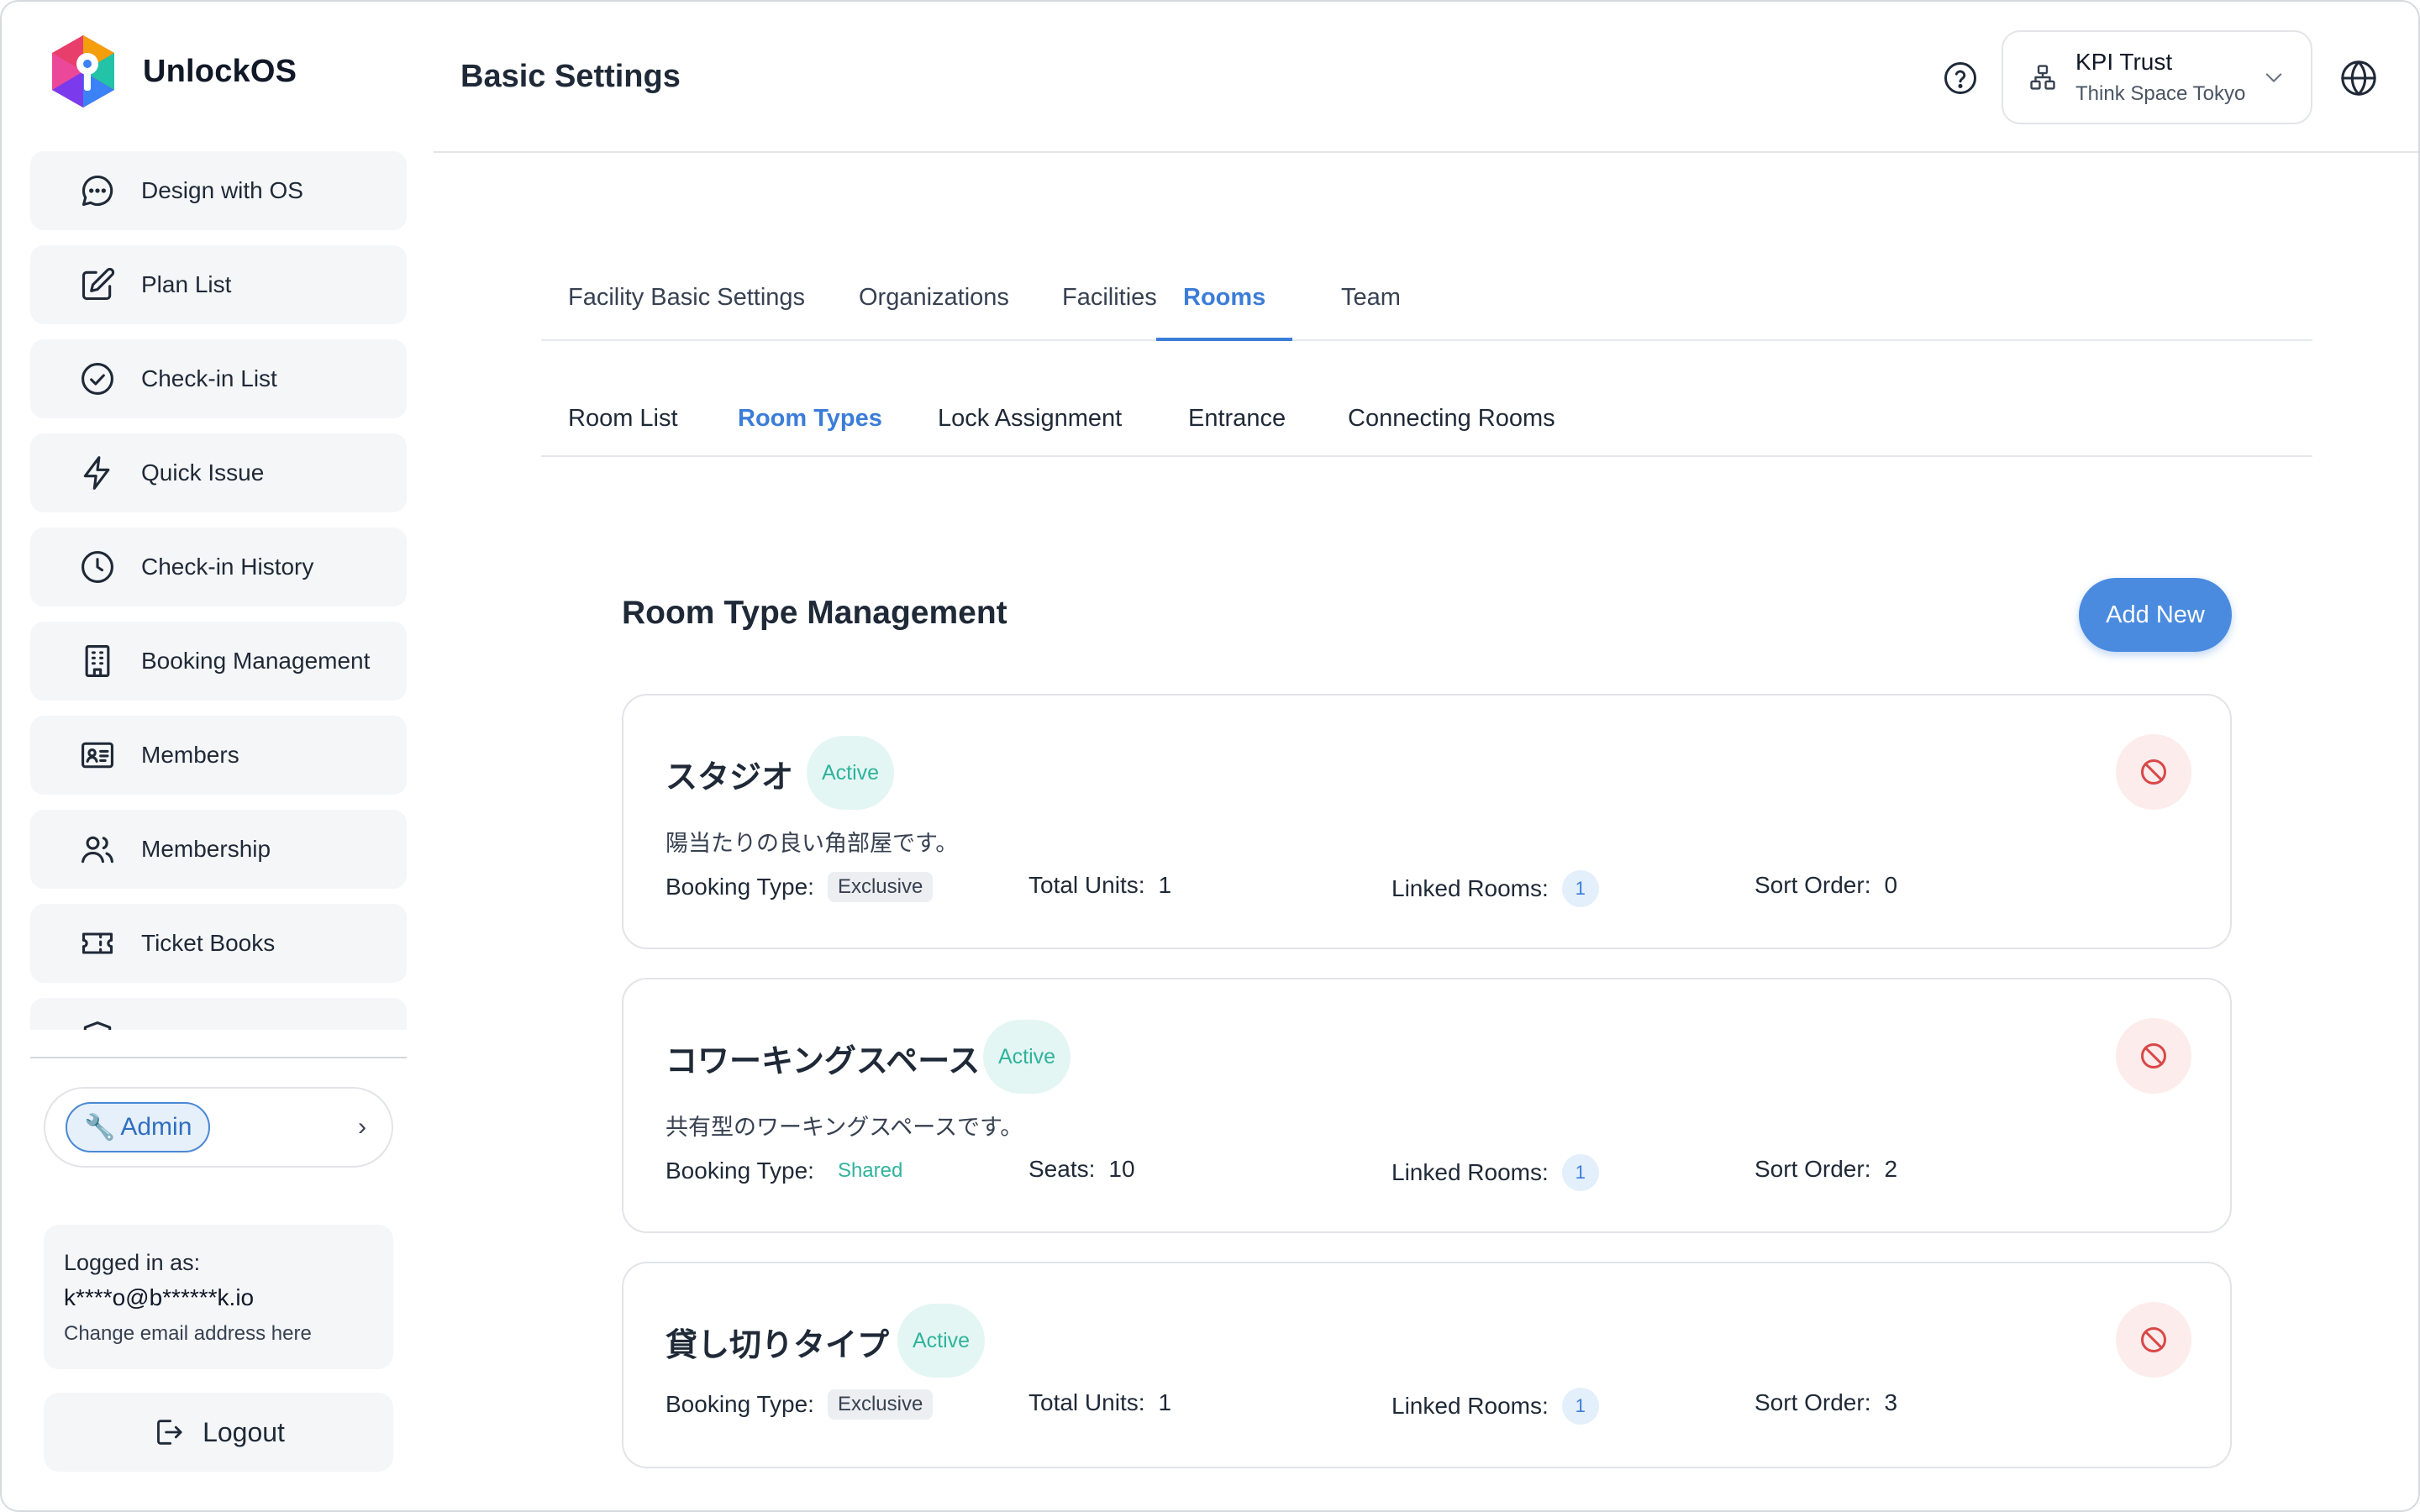  What do you see at coordinates (880, 1404) in the screenshot?
I see `booking-type-tag: Exclusive` at bounding box center [880, 1404].